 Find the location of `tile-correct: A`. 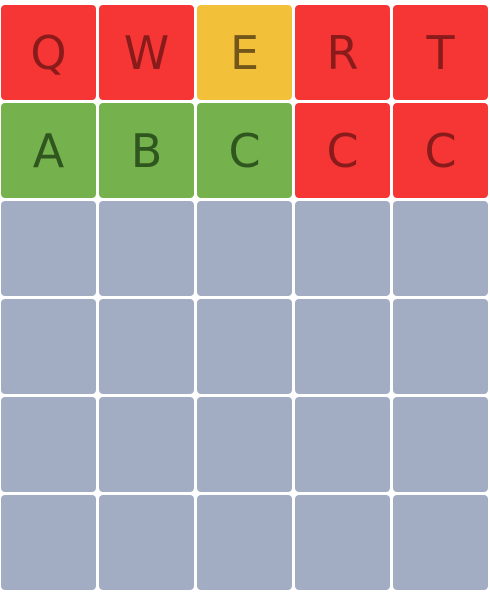

tile-correct: A is located at coordinates (48, 150).